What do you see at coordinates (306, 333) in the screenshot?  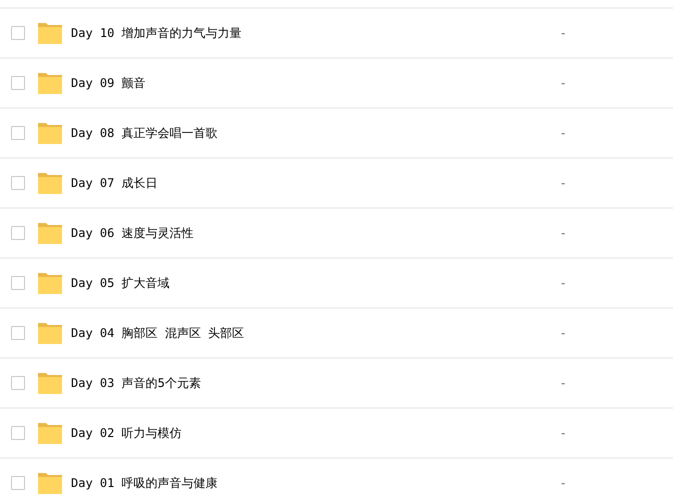 I see `folder-name: Day 04 胸部区 混声区 头部区` at bounding box center [306, 333].